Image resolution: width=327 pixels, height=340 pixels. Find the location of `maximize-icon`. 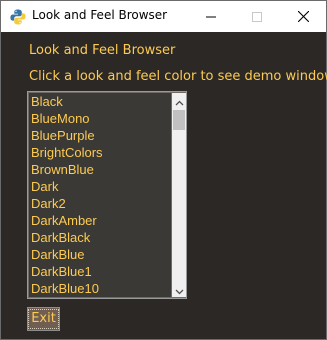

maximize-icon is located at coordinates (257, 16).